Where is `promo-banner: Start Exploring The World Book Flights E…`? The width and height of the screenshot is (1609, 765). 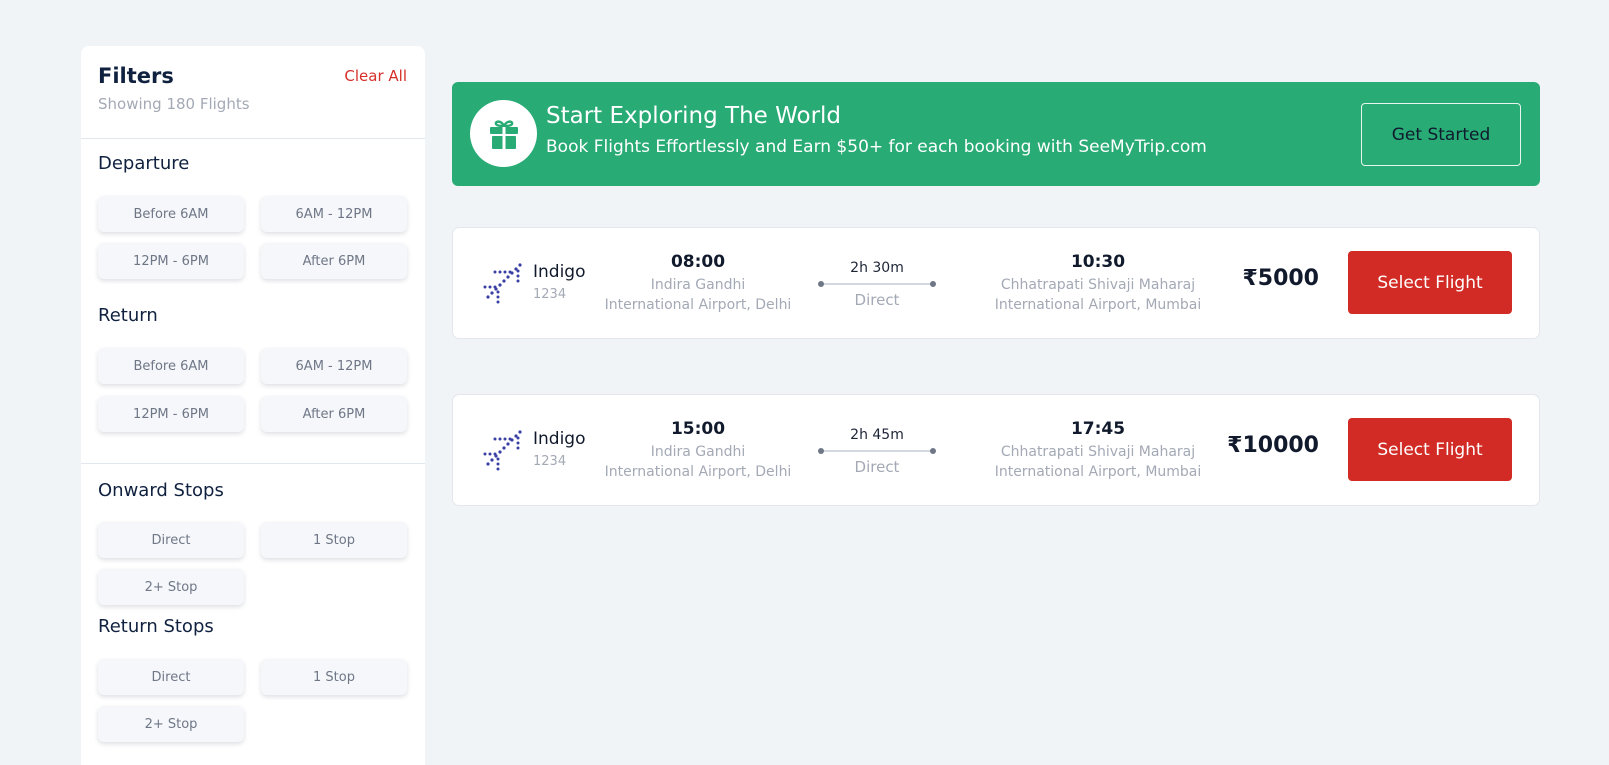
promo-banner: Start Exploring The World Book Flights E… is located at coordinates (996, 134).